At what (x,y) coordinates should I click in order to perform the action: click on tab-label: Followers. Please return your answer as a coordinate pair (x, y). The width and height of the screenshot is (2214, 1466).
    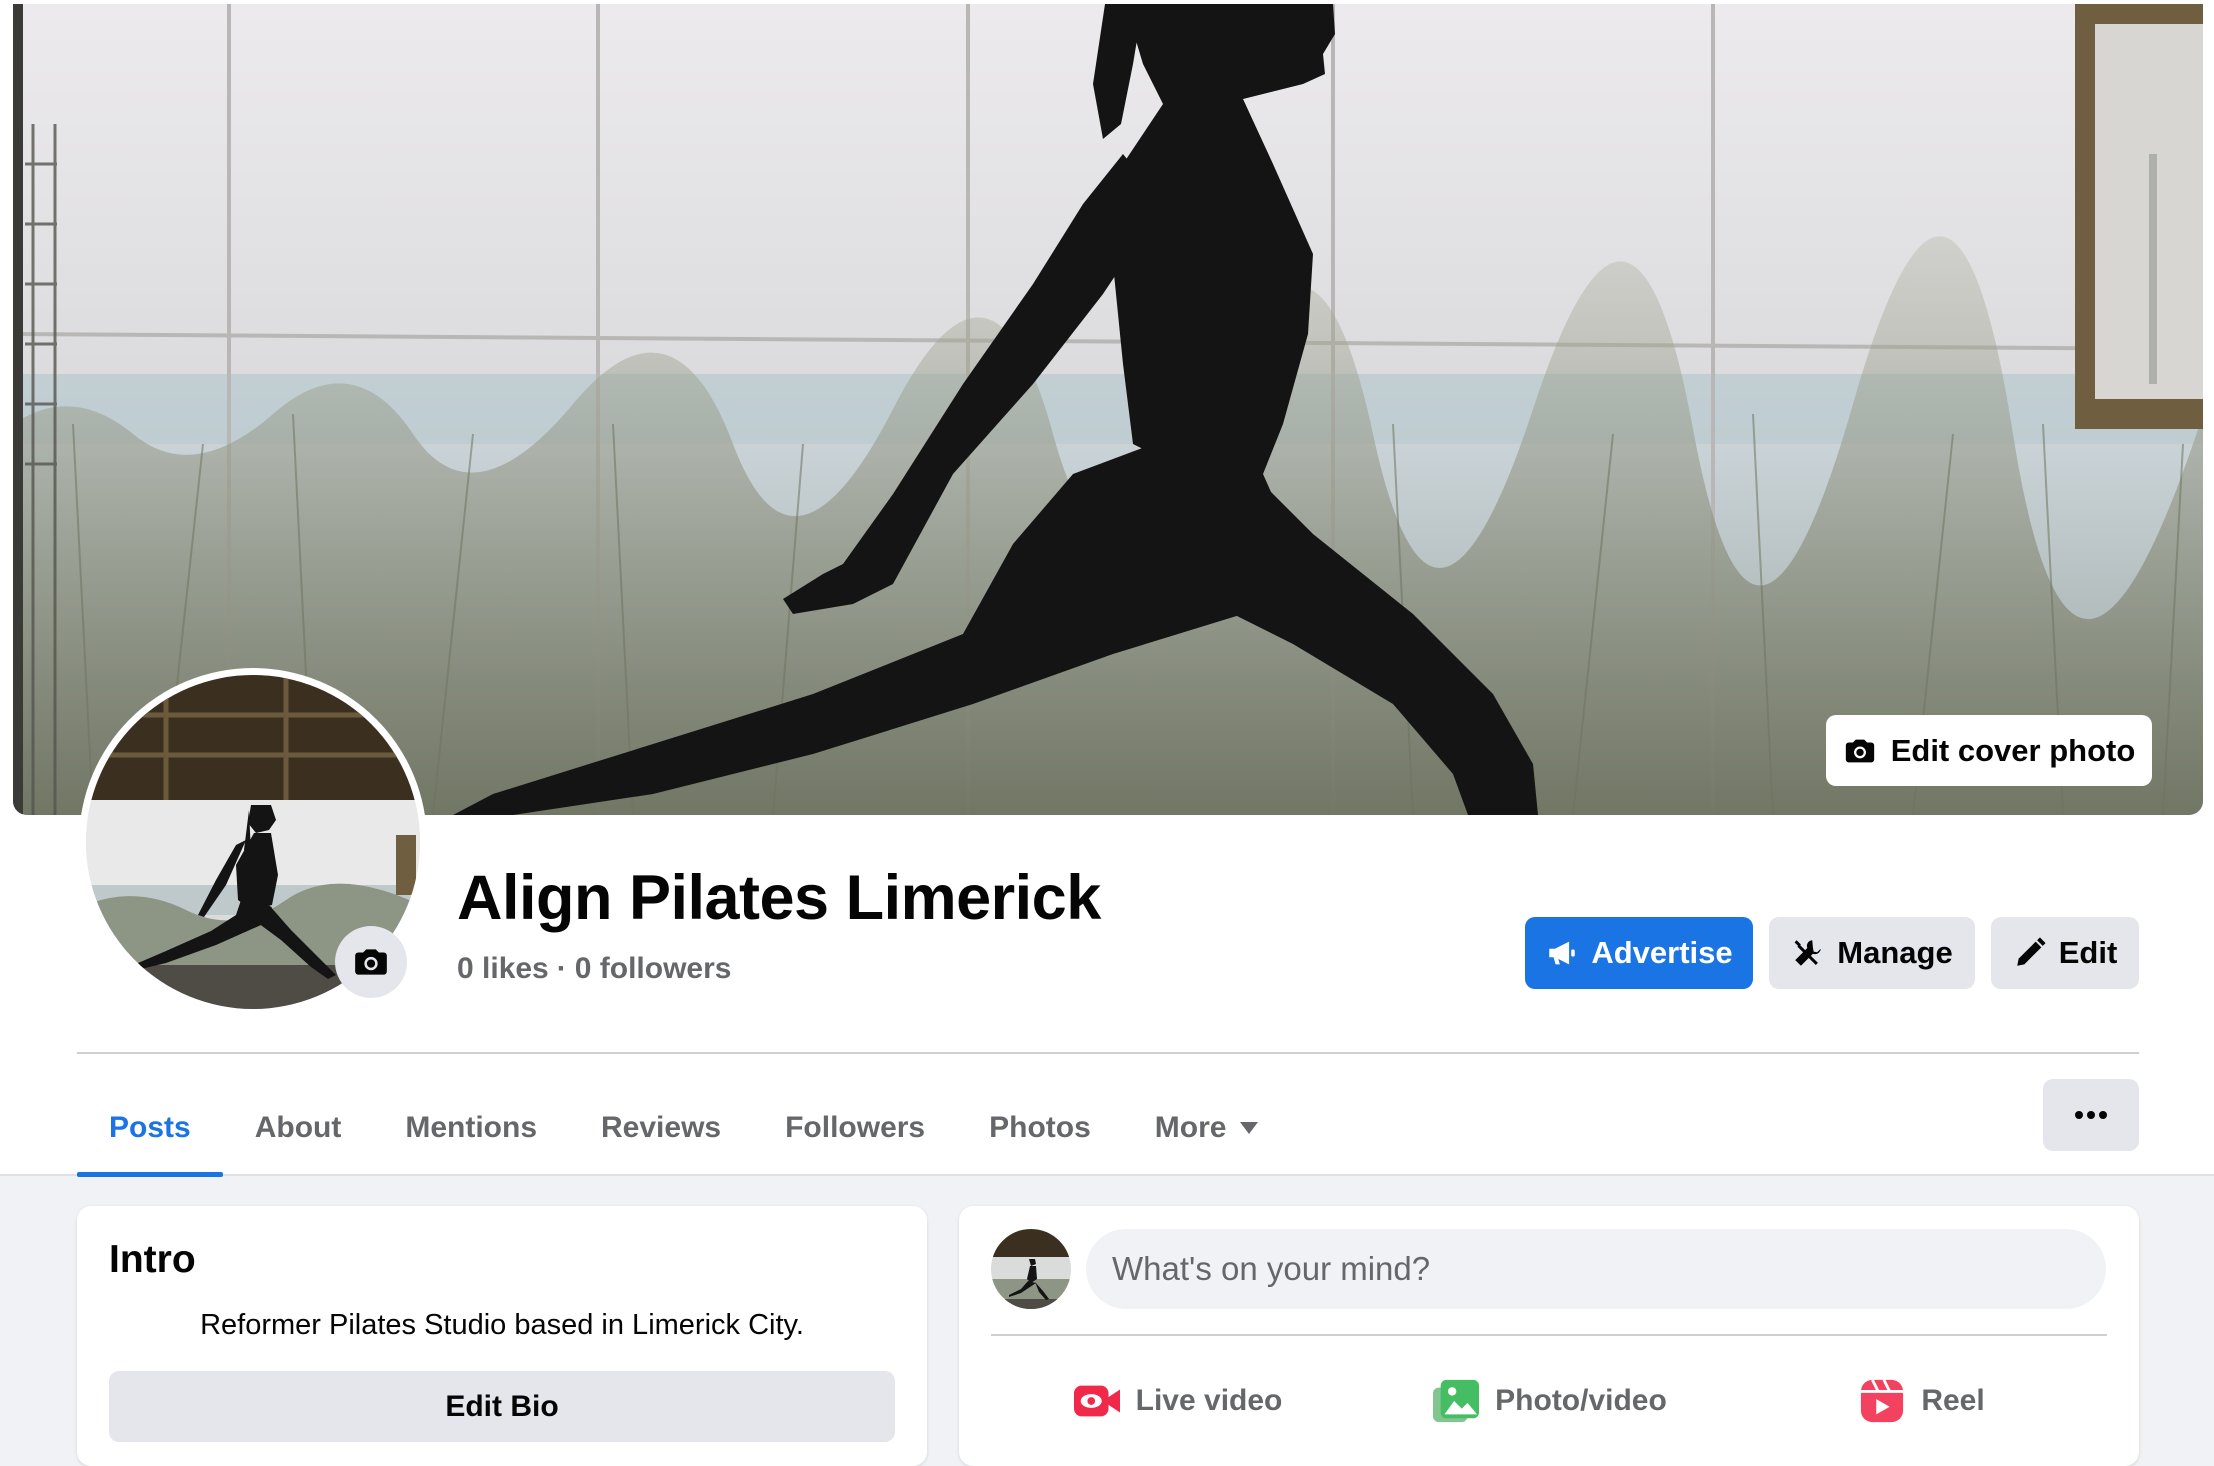
    Looking at the image, I should click on (855, 1127).